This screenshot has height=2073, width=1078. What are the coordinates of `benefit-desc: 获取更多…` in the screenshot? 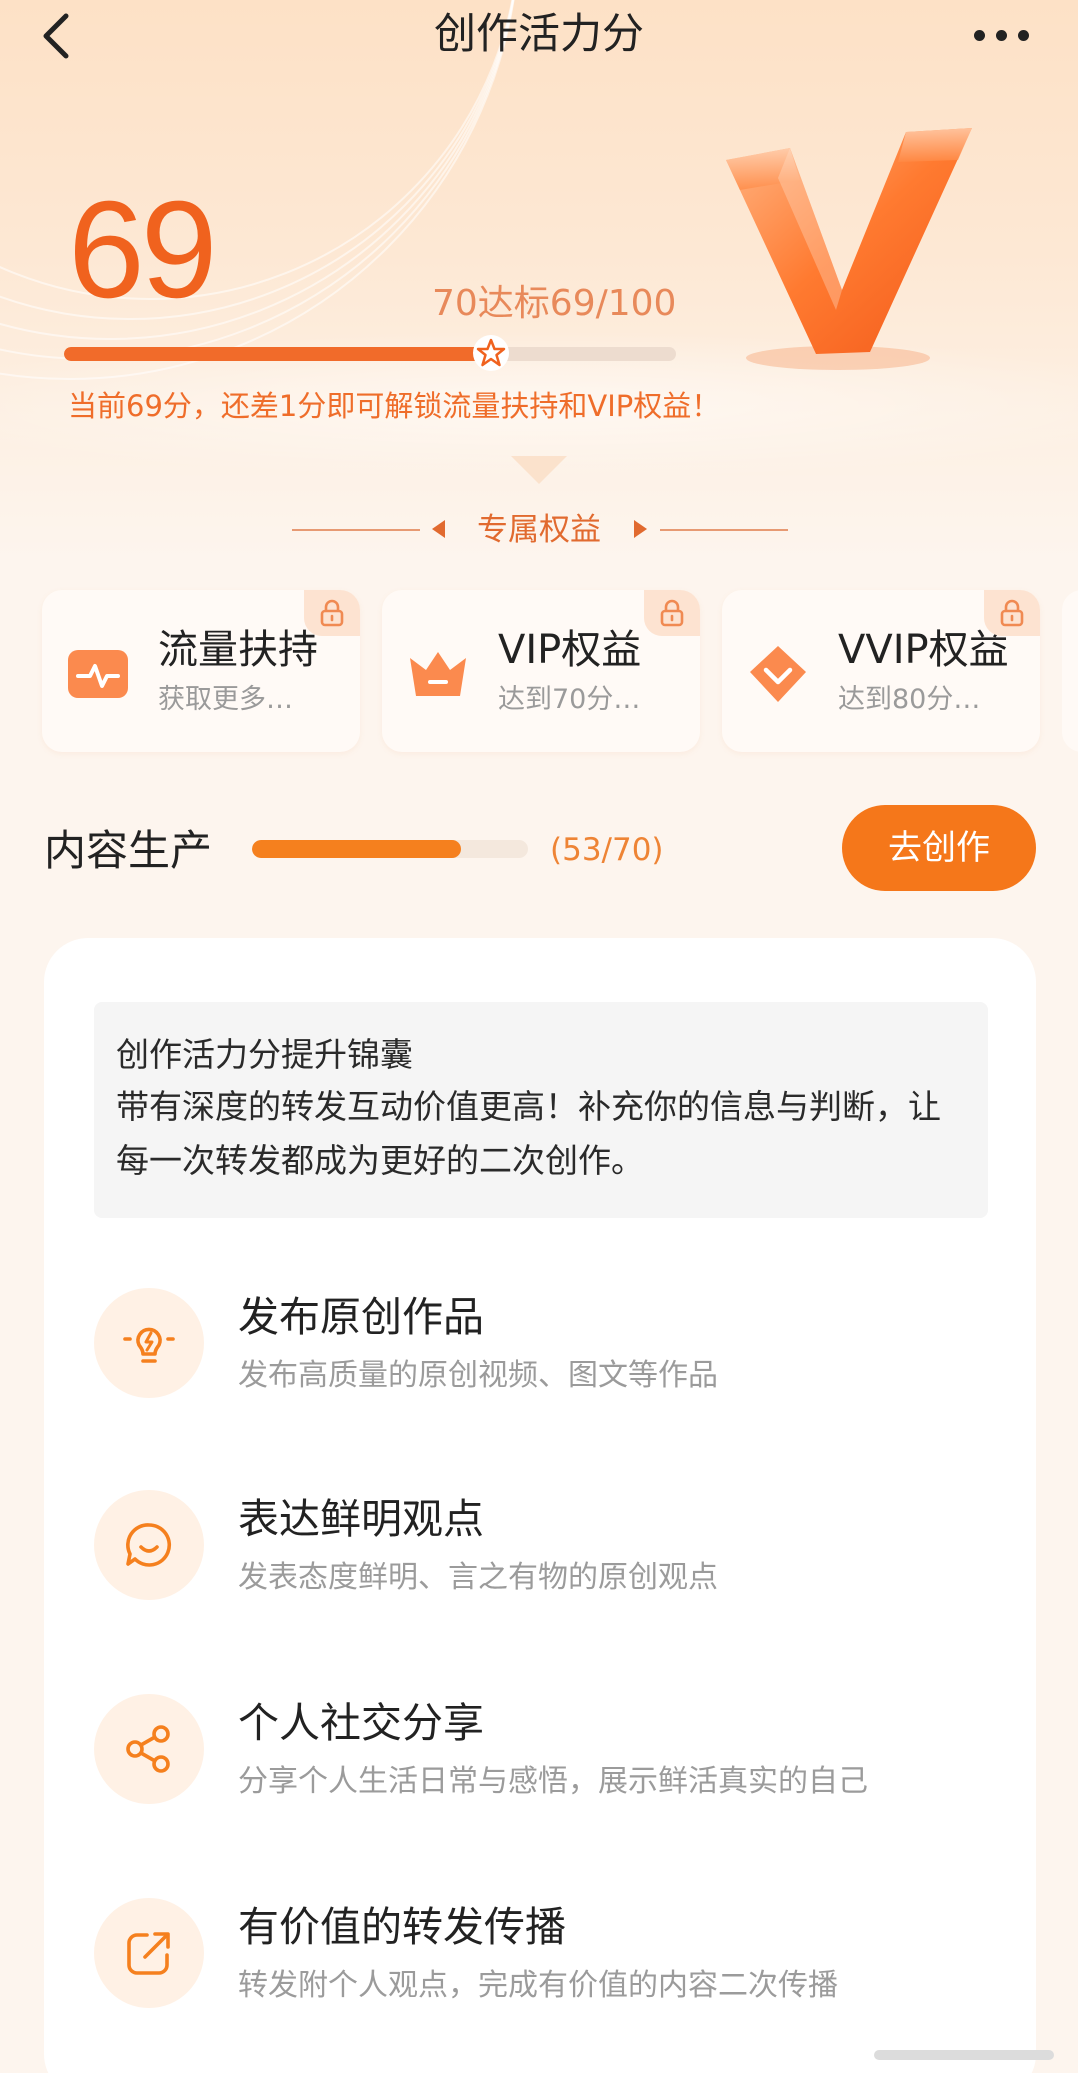 It's located at (225, 699).